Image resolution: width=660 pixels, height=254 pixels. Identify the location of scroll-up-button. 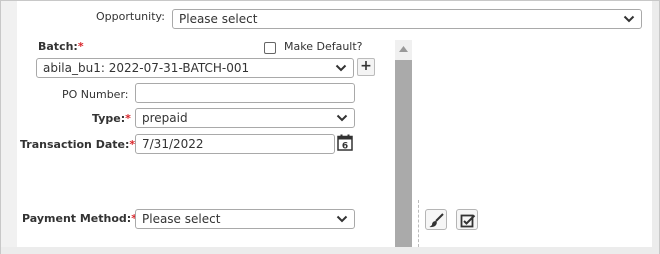
(403, 50).